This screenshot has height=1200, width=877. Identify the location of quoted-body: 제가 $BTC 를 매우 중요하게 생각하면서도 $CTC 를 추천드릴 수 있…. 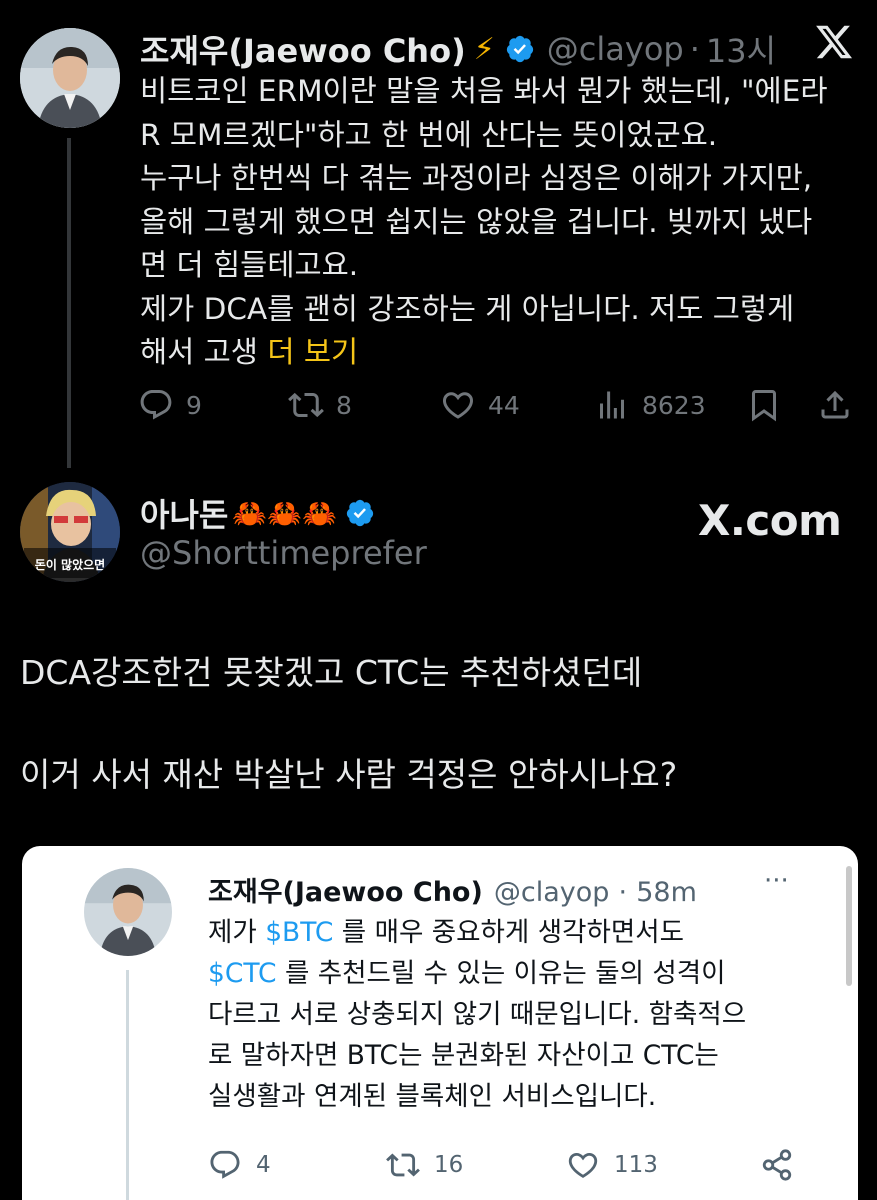
(477, 1014).